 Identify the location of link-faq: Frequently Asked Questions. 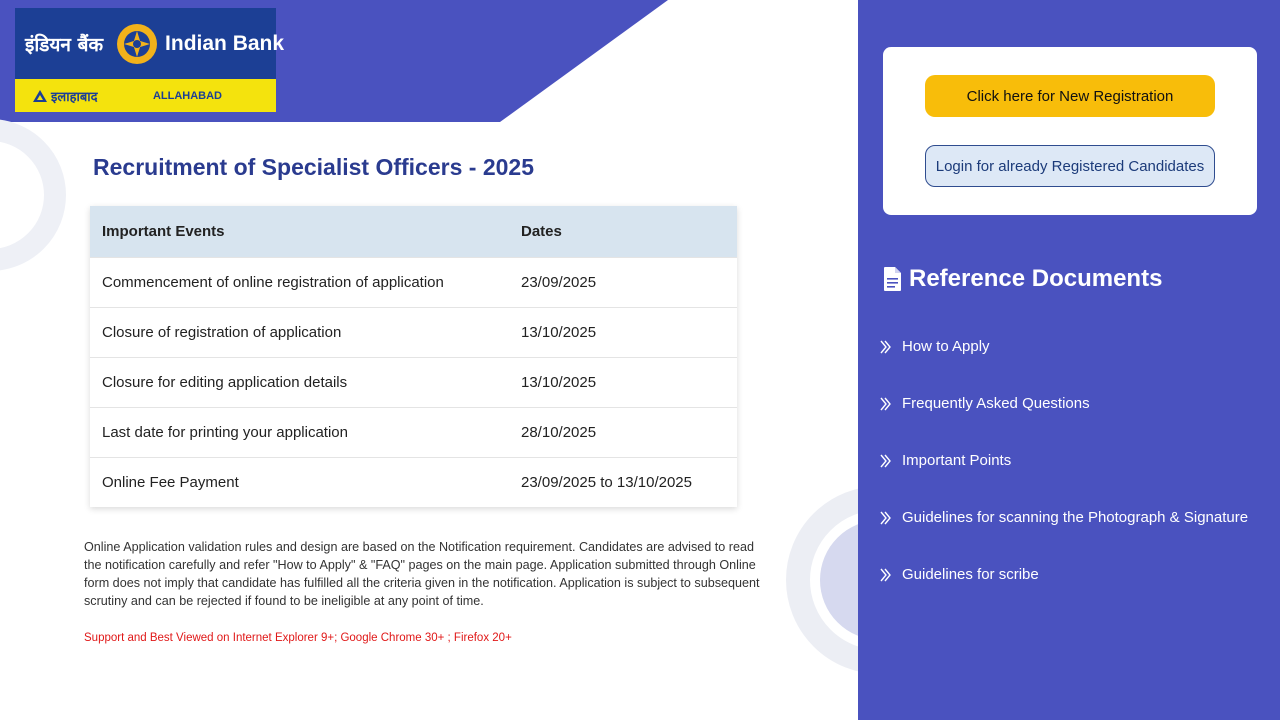
(1064, 403).